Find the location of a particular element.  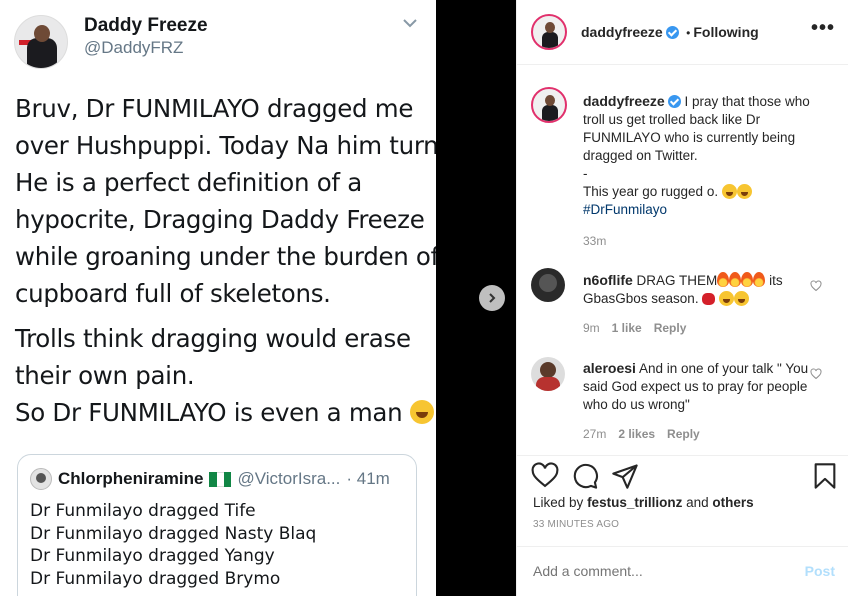

caption-avatar is located at coordinates (549, 105).